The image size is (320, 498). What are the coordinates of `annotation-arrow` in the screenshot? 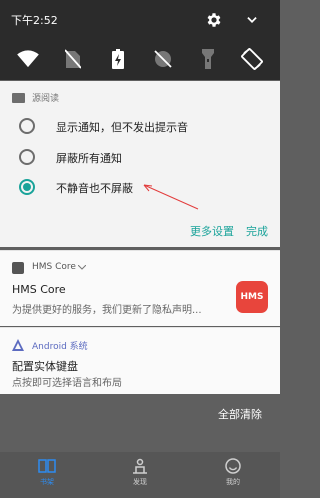 It's located at (171, 197).